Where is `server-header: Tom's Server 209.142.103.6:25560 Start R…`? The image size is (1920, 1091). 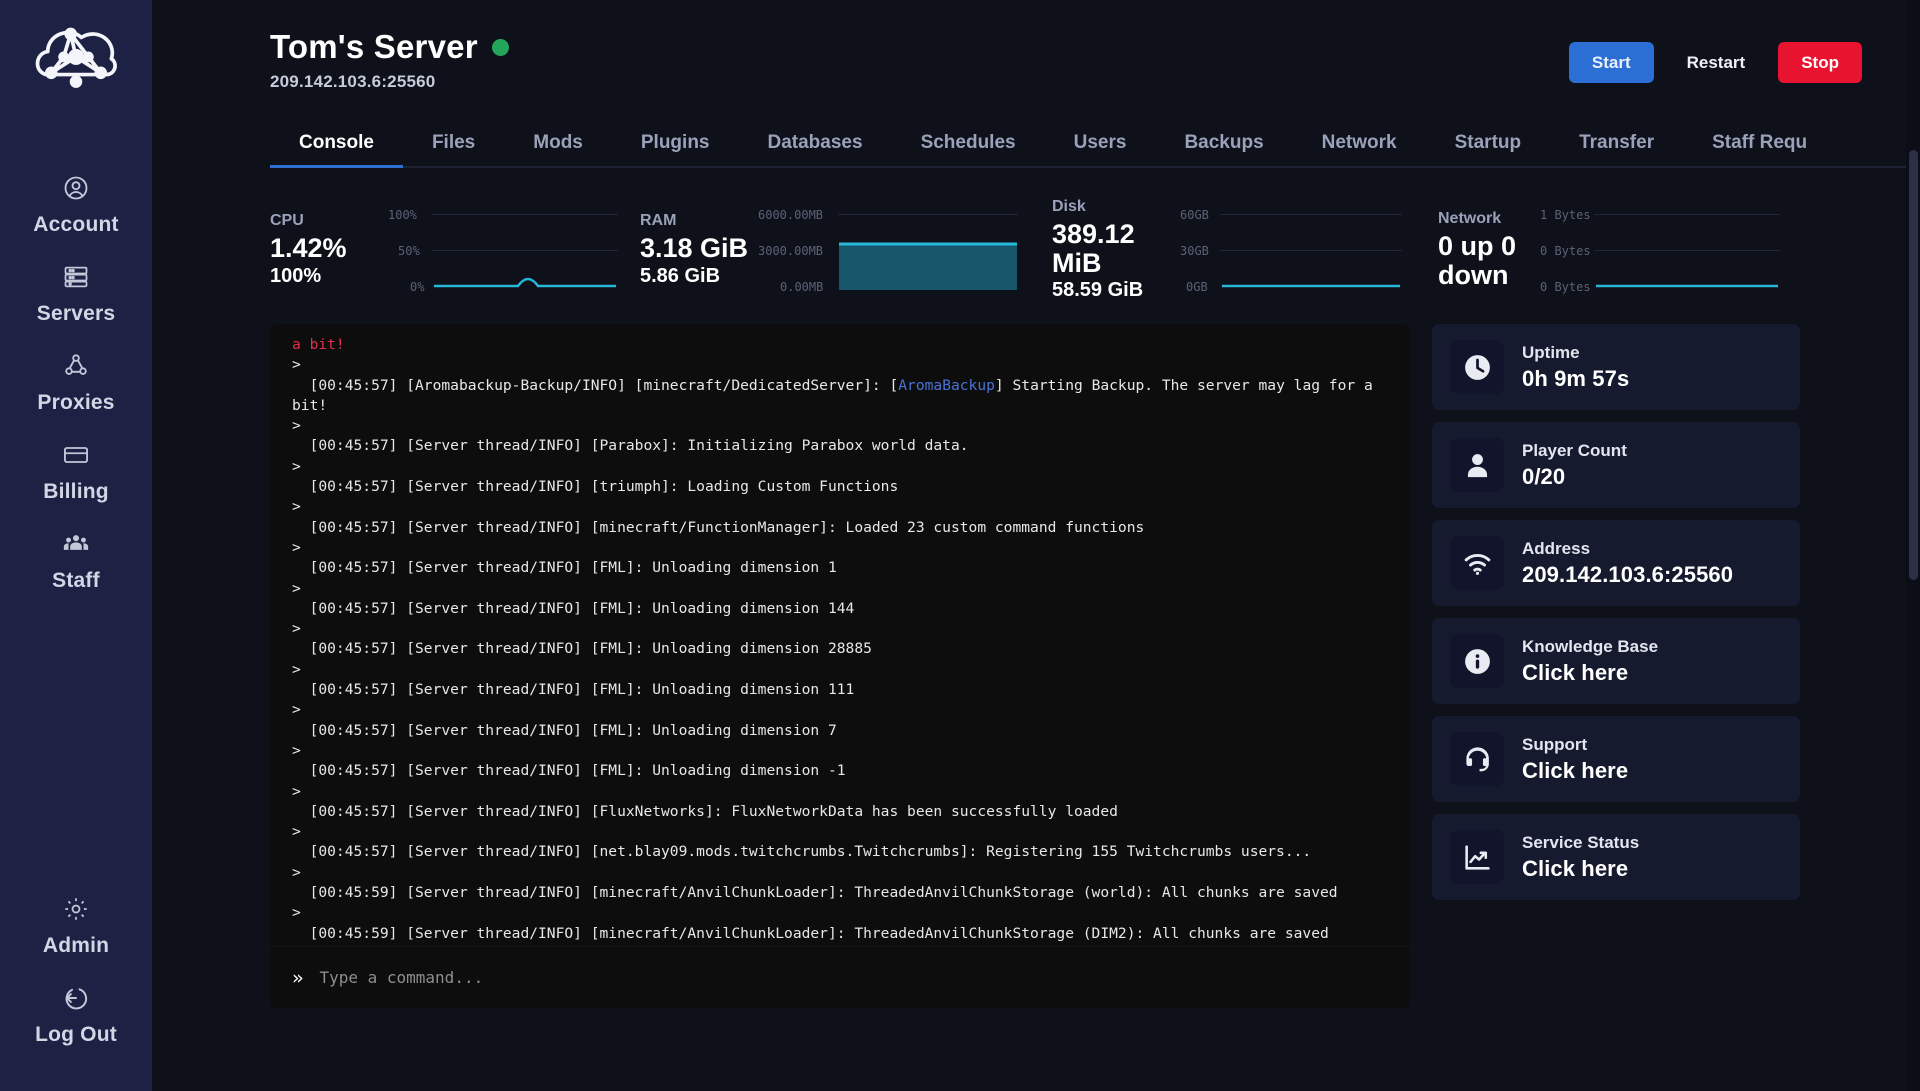 server-header: Tom's Server 209.142.103.6:25560 Start R… is located at coordinates (1036, 46).